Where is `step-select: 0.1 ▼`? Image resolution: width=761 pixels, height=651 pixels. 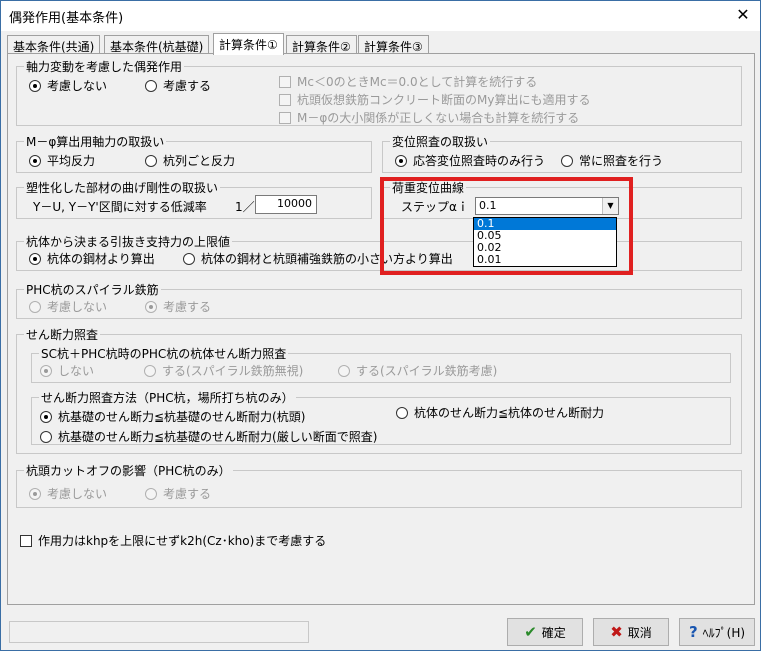 step-select: 0.1 ▼ is located at coordinates (547, 206).